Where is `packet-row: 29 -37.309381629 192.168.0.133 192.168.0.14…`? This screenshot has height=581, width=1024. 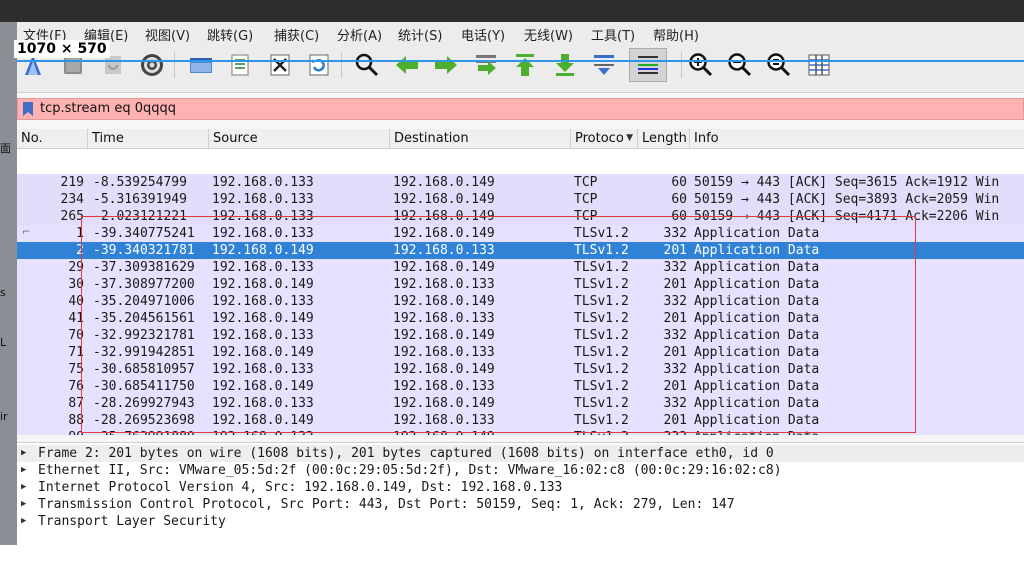
packet-row: 29 -37.309381629 192.168.0.133 192.168.0.14… is located at coordinates (520, 267).